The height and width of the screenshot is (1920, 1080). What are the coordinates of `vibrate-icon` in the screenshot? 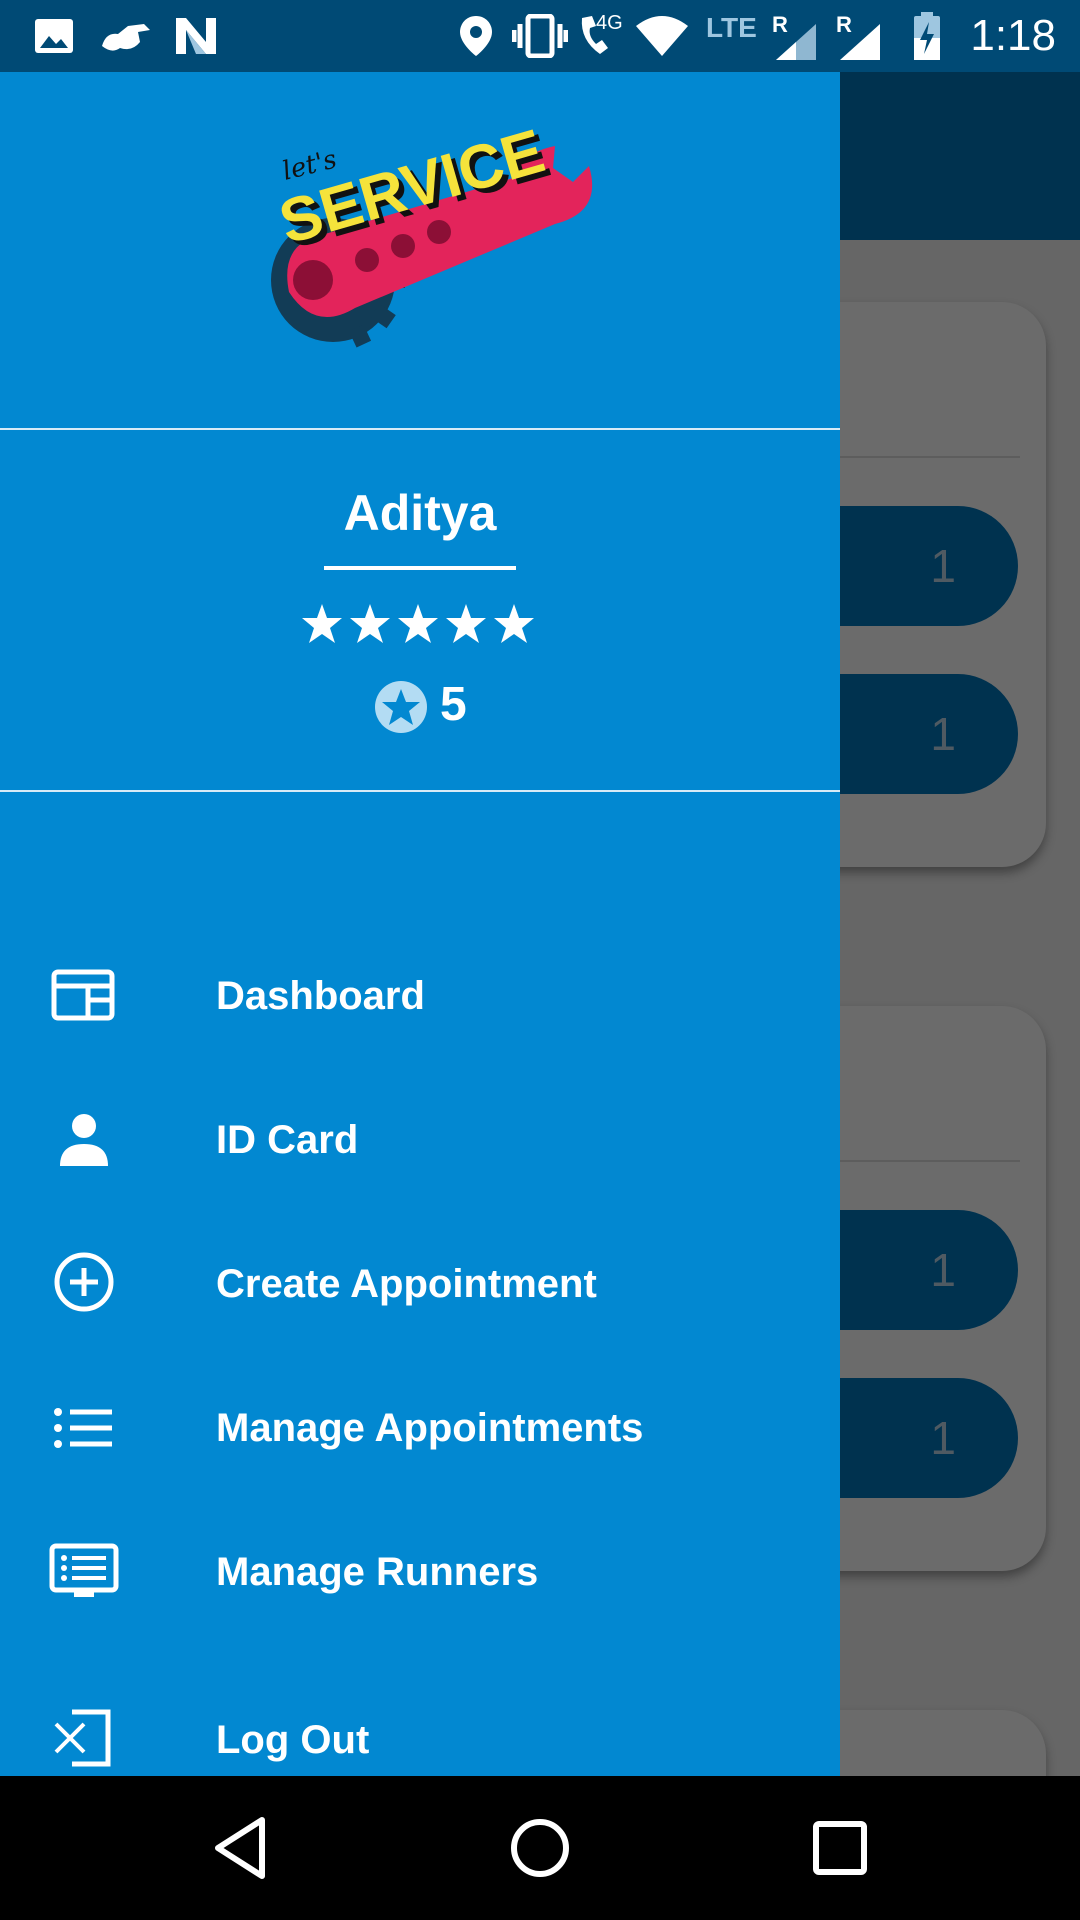 It's located at (540, 36).